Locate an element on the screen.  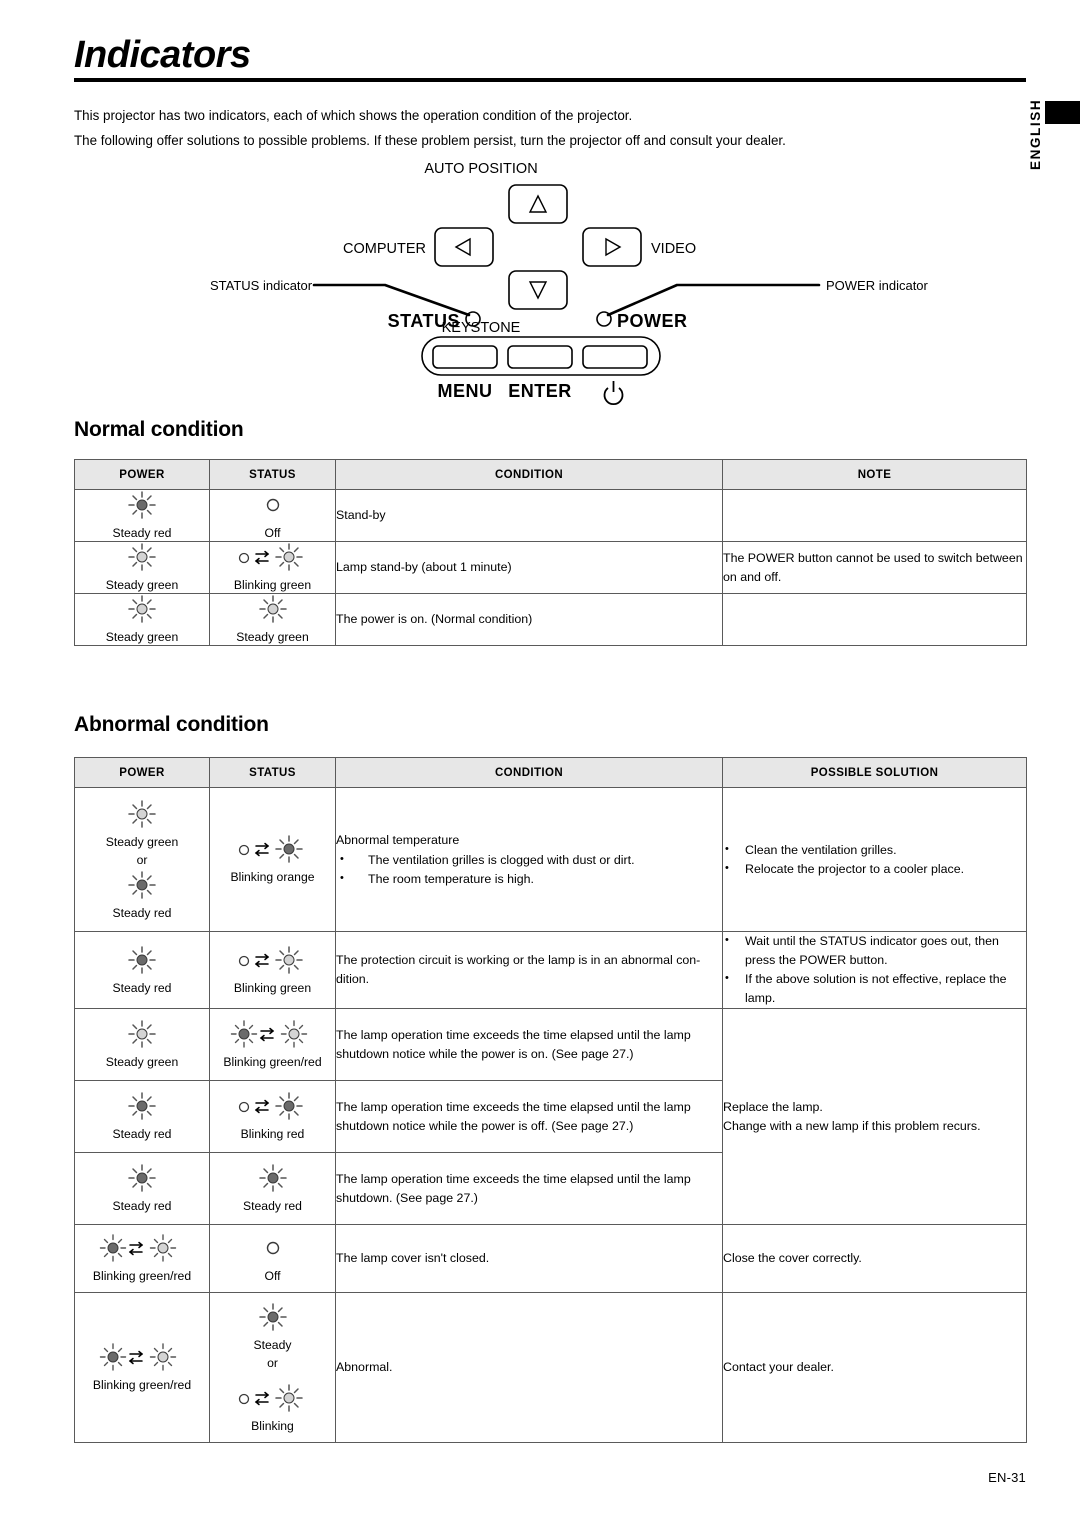
footer-page-number: EN-31 is located at coordinates (1007, 1477).